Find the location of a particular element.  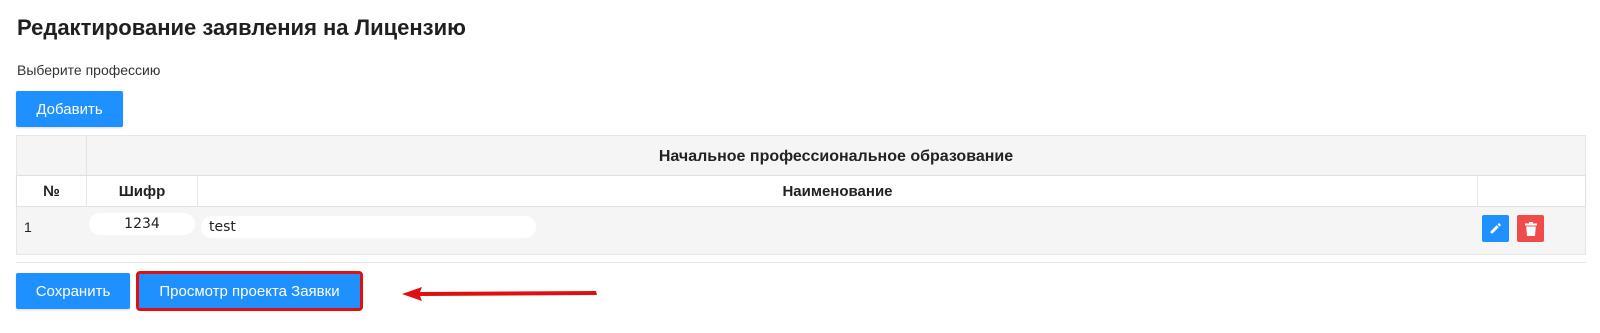

table-group-header: Начальное профессиональное образование is located at coordinates (801, 156).